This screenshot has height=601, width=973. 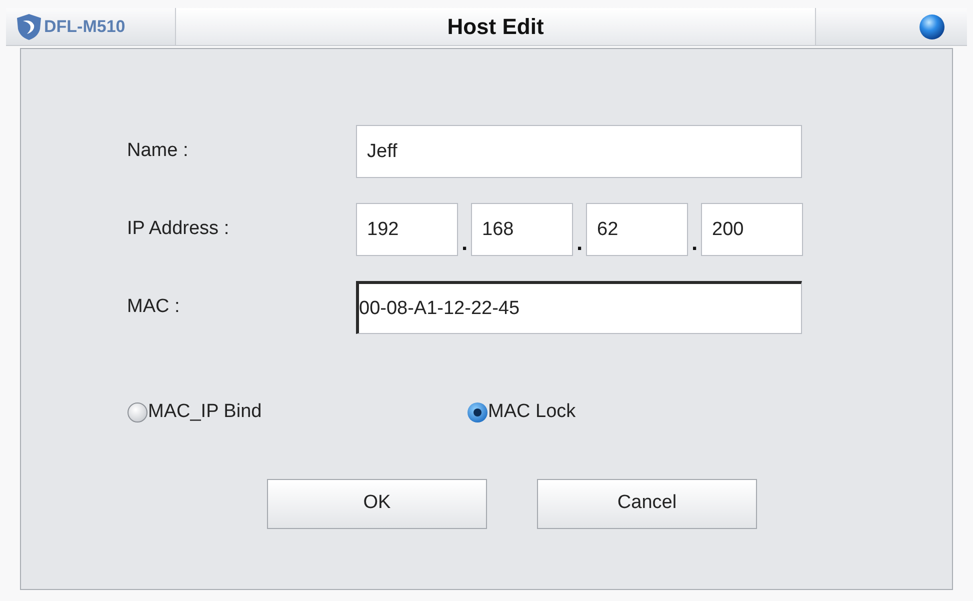 What do you see at coordinates (532, 412) in the screenshot?
I see `radio-label: MAC Lock` at bounding box center [532, 412].